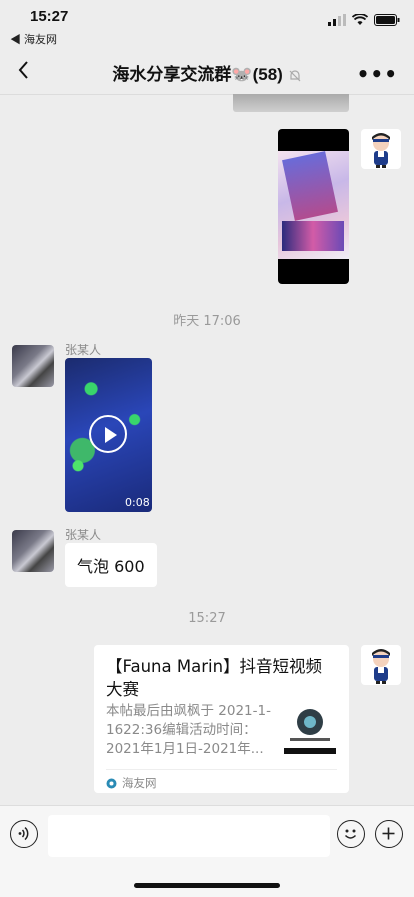 The height and width of the screenshot is (897, 414). I want to click on signal-icon, so click(337, 20).